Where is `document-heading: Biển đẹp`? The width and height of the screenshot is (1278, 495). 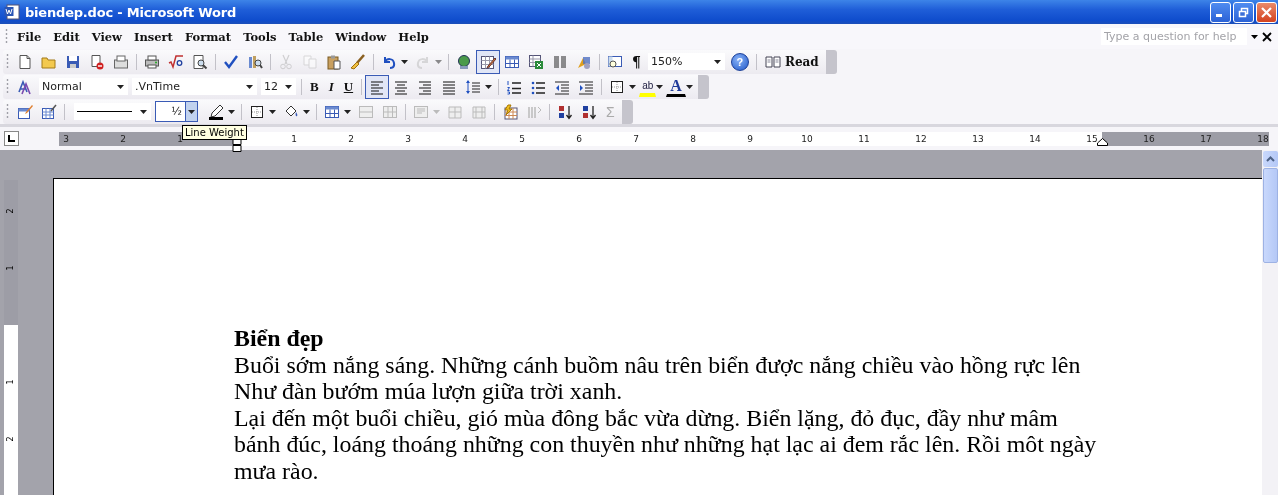 document-heading: Biển đẹp is located at coordinates (279, 338).